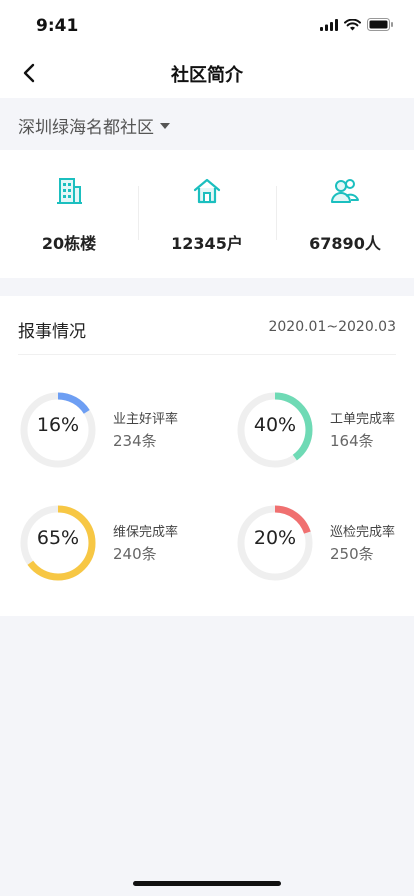  Describe the element at coordinates (352, 441) in the screenshot. I see `metric-count: 164条` at that location.